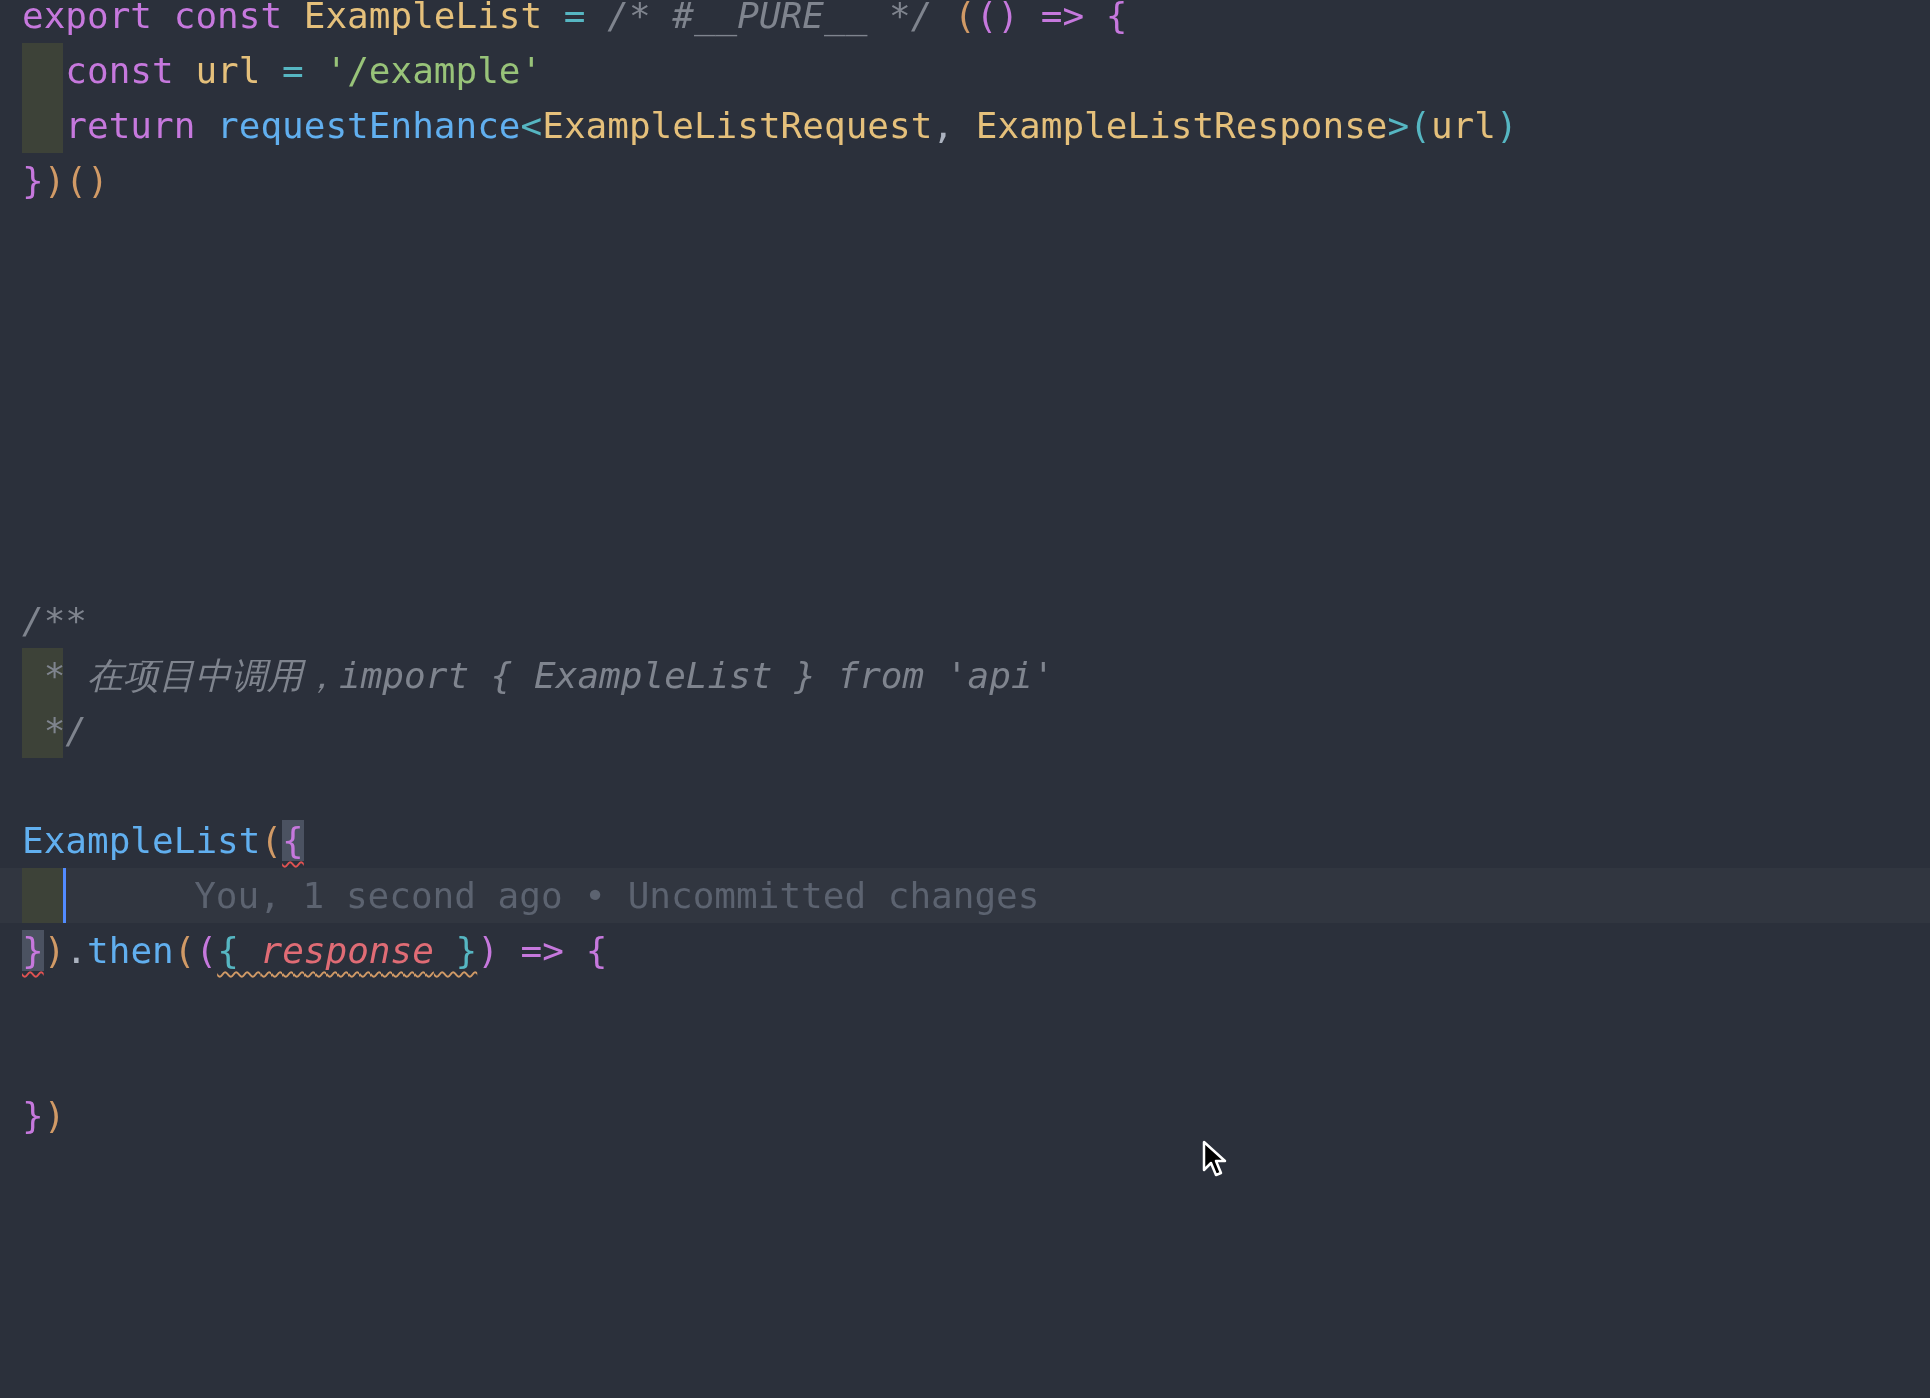 The width and height of the screenshot is (1930, 1398). Describe the element at coordinates (369, 125) in the screenshot. I see `code-token: requestEnhance` at that location.